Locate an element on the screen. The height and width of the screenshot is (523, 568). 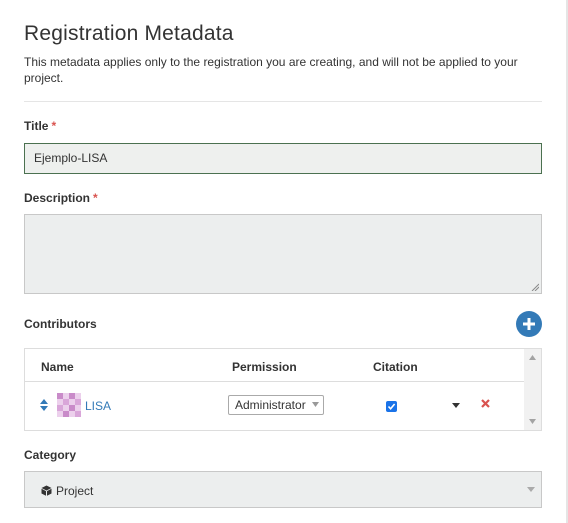
contributors-label: Contributors is located at coordinates (60, 324).